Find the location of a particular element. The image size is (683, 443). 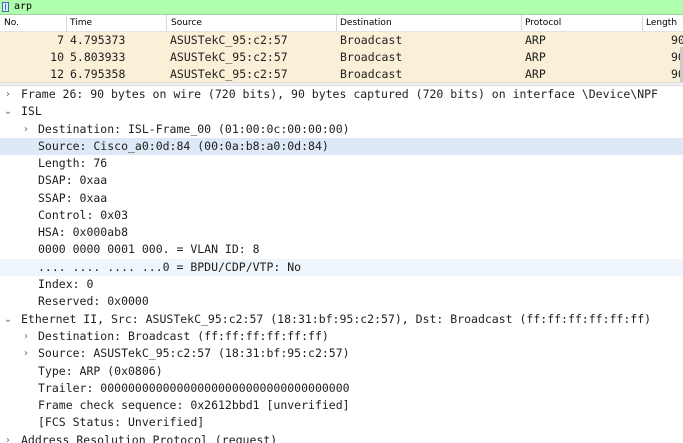

packet-time: 6.795358 is located at coordinates (98, 74).